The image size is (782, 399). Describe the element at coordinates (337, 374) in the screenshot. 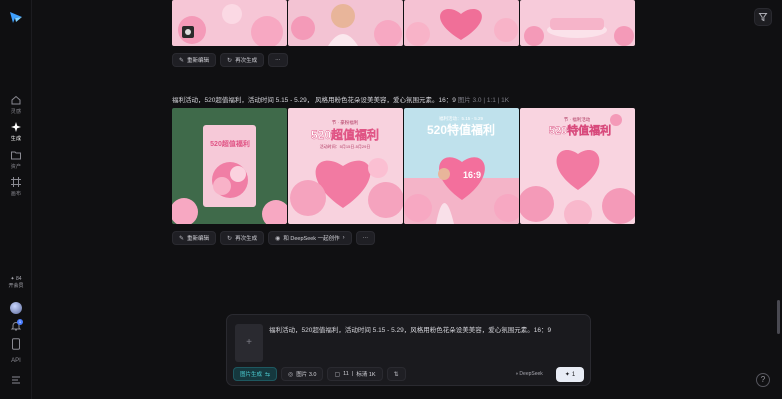

I see `ratio-icon: ▢` at that location.